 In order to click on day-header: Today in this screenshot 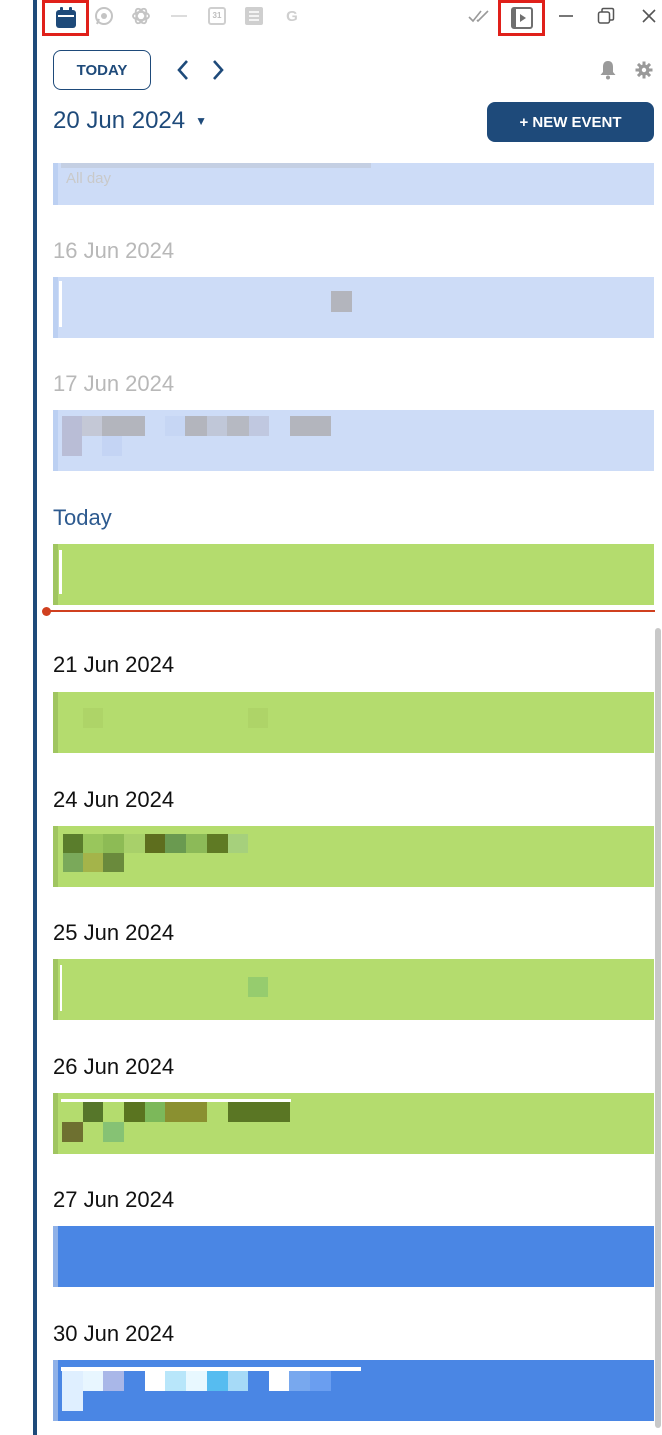, I will do `click(82, 517)`.